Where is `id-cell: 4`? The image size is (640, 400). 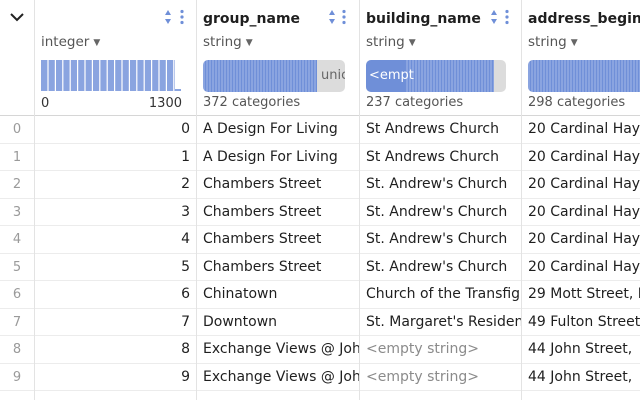 id-cell: 4 is located at coordinates (115, 240).